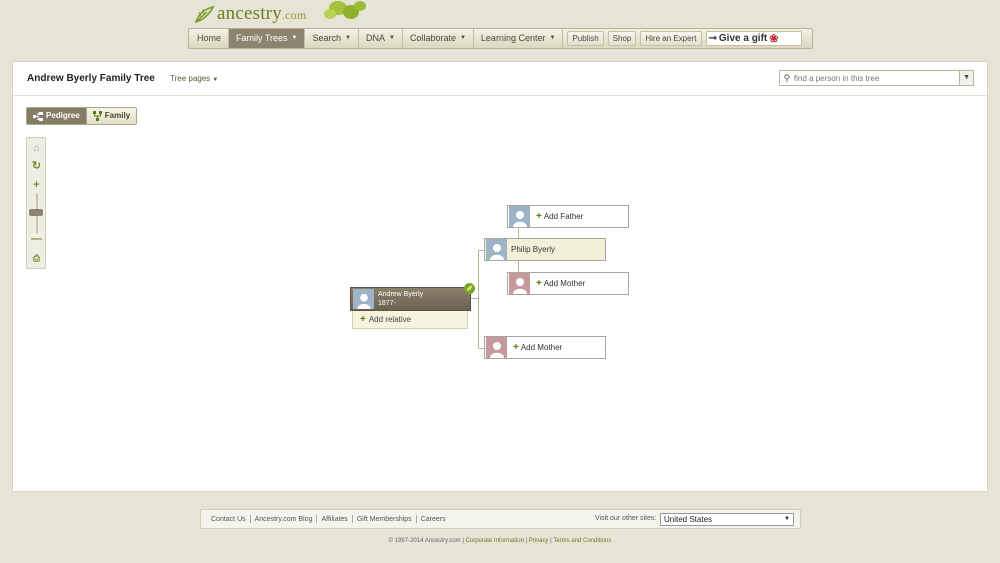 Image resolution: width=1000 pixels, height=563 pixels. I want to click on home-icon: ⌂, so click(36, 148).